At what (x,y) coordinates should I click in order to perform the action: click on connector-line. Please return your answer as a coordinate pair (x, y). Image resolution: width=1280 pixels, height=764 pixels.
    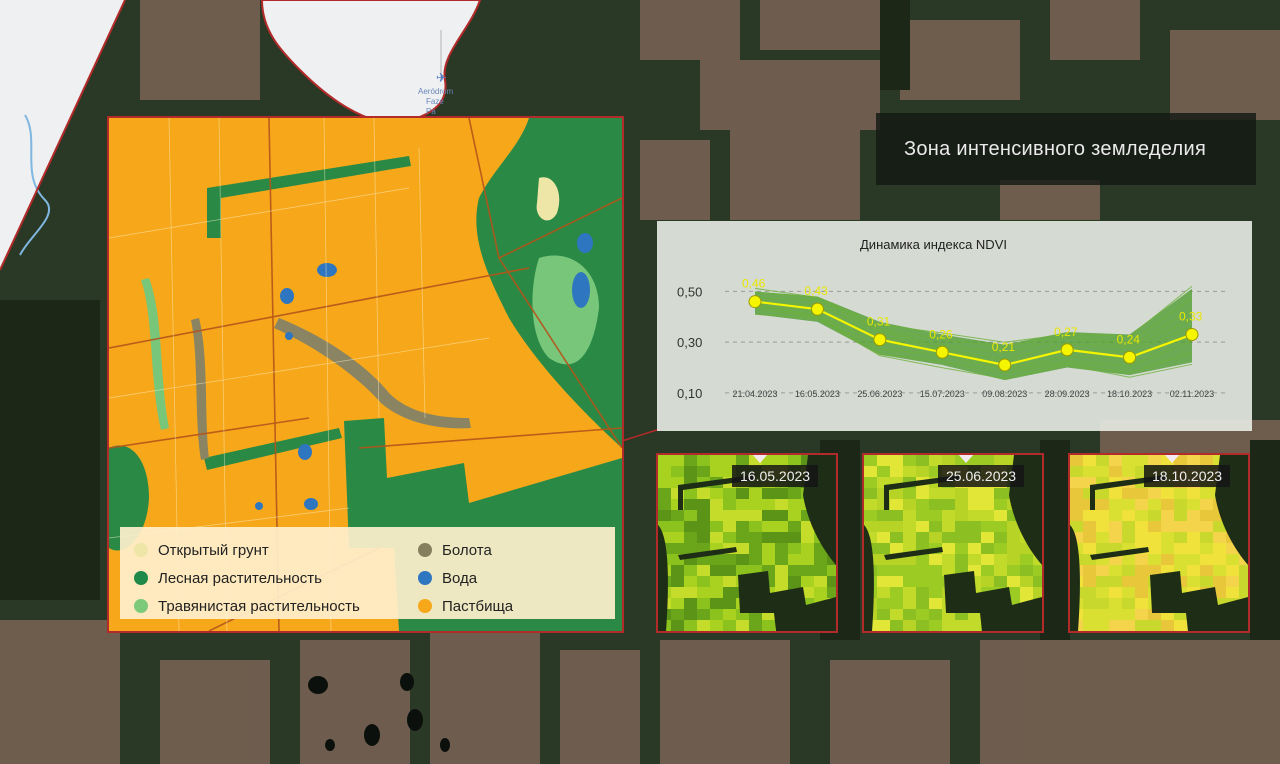
    Looking at the image, I should click on (641, 435).